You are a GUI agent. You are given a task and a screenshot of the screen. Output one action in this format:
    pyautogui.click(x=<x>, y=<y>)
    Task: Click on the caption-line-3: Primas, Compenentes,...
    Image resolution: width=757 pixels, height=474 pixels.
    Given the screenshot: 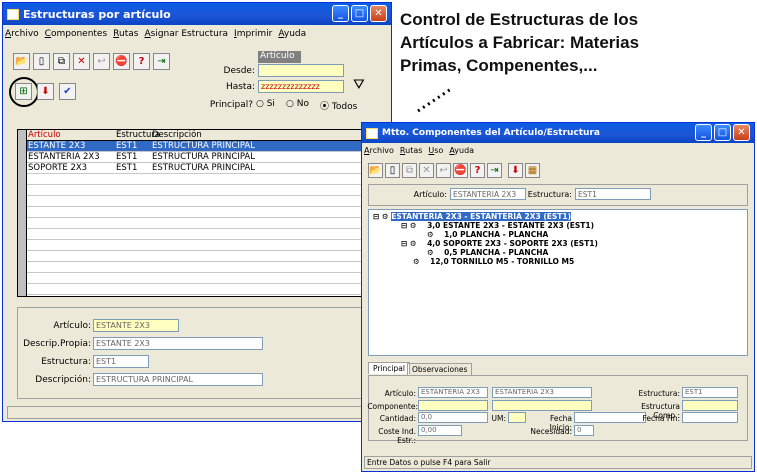 What is the action you would take?
    pyautogui.click(x=499, y=65)
    